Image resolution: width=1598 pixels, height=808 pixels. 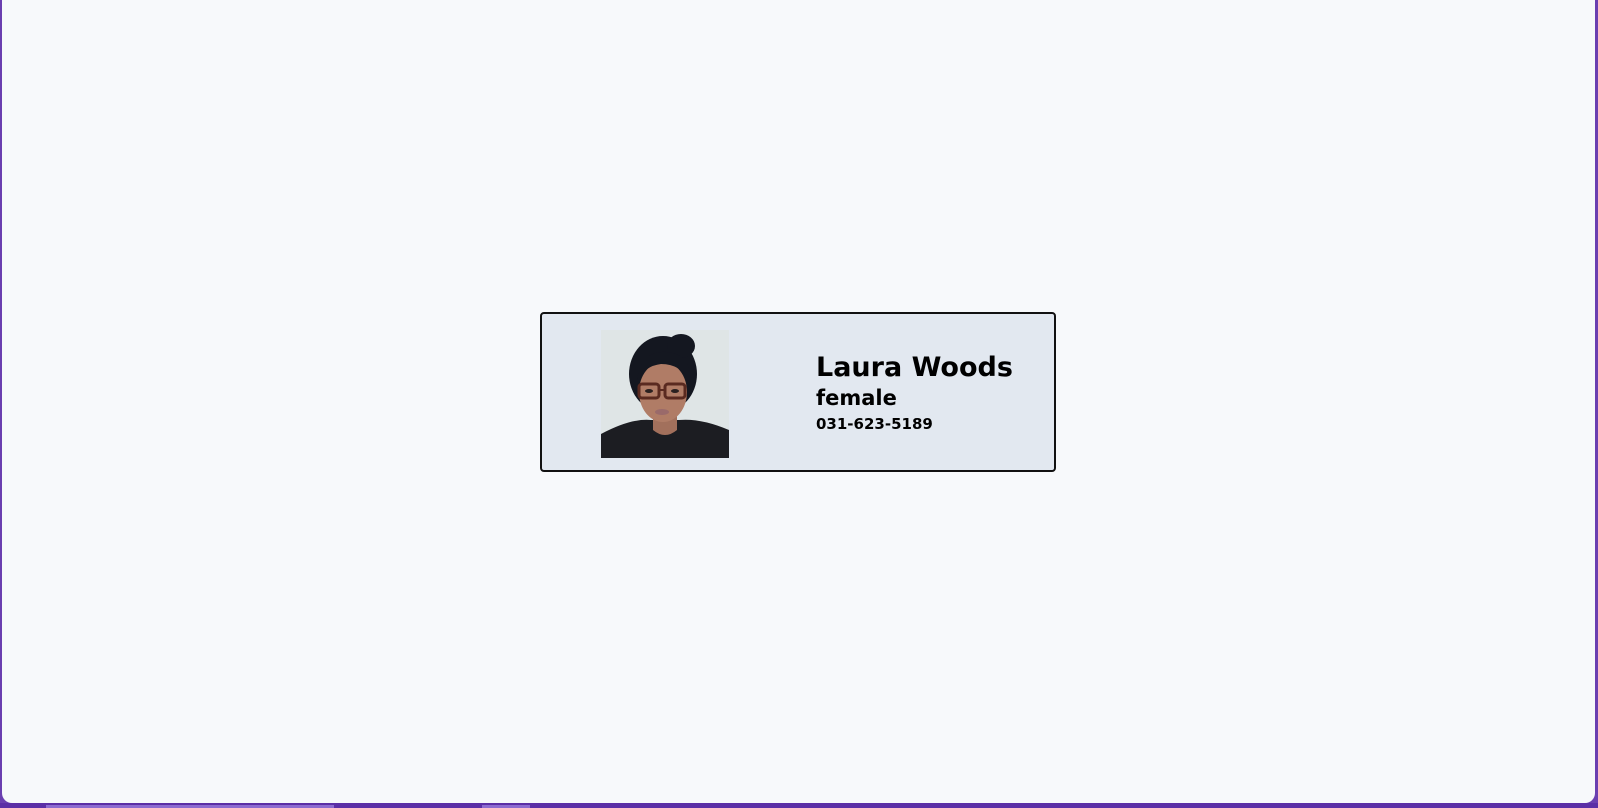 I want to click on profile-name: Laura Woods, so click(x=914, y=367).